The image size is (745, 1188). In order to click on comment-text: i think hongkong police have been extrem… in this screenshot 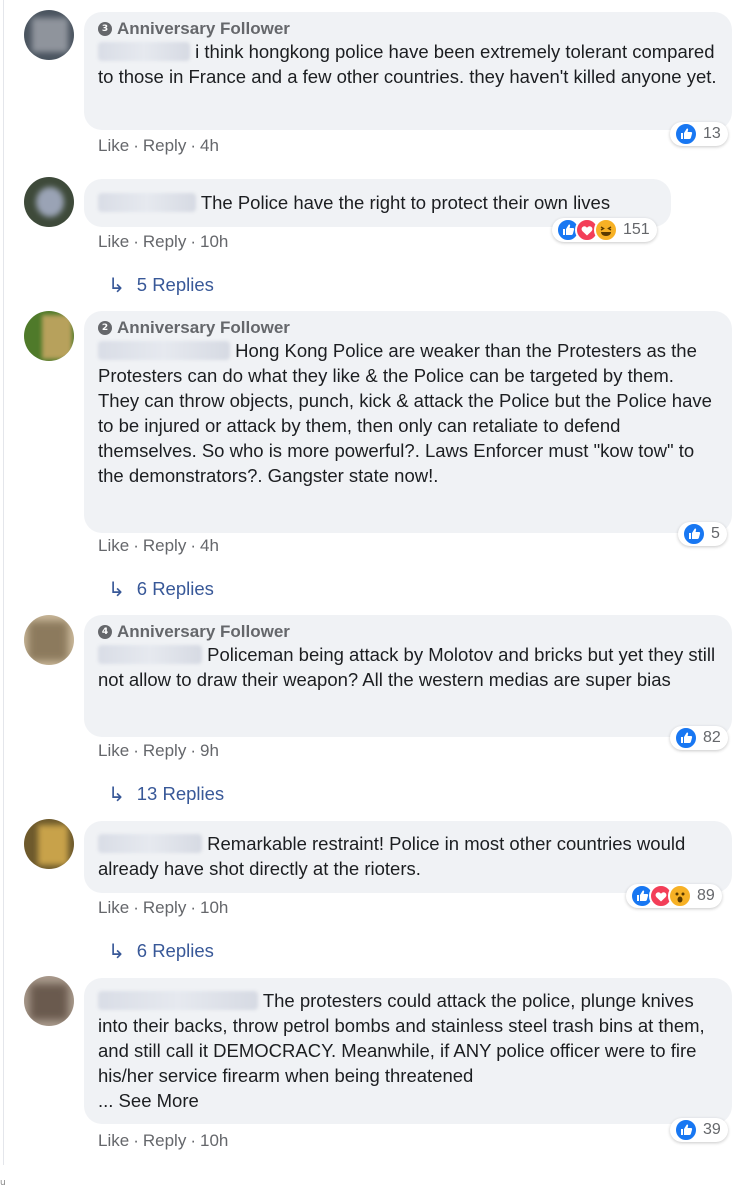, I will do `click(408, 64)`.